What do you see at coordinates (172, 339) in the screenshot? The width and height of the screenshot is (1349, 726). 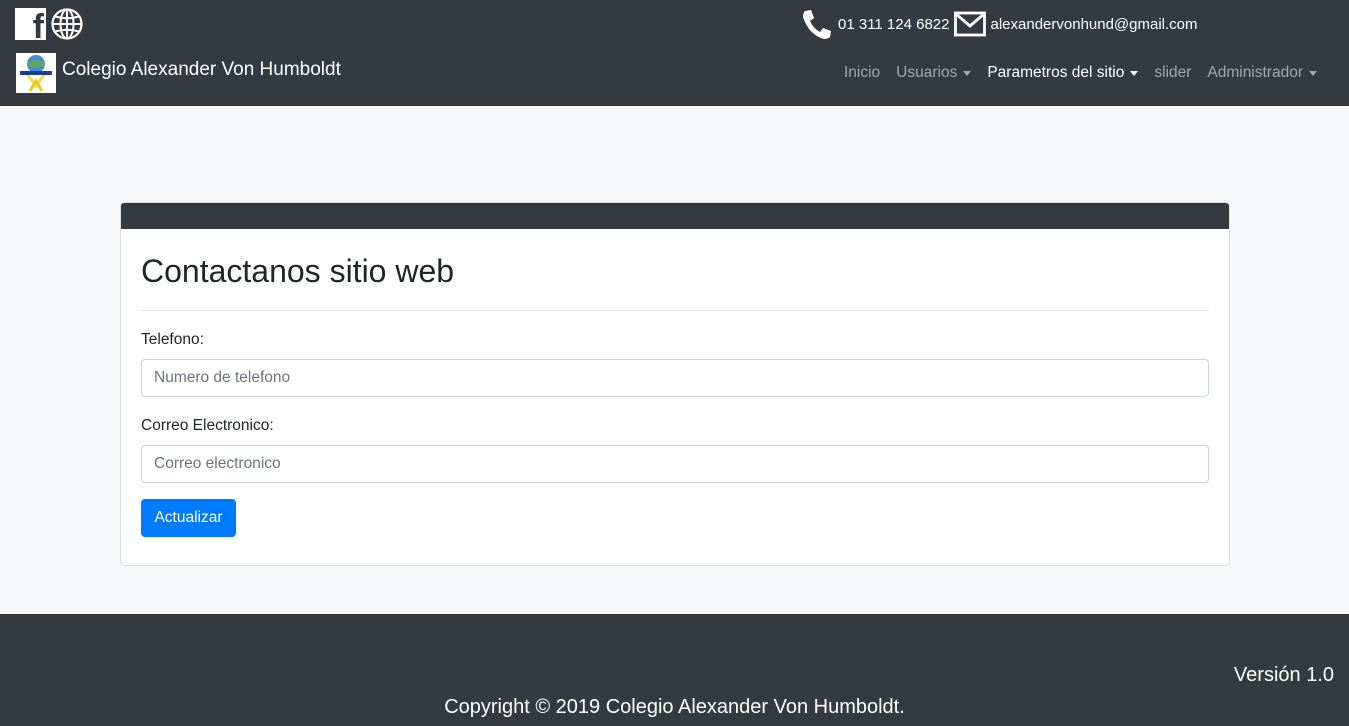 I see `phone-label: Telefono:` at bounding box center [172, 339].